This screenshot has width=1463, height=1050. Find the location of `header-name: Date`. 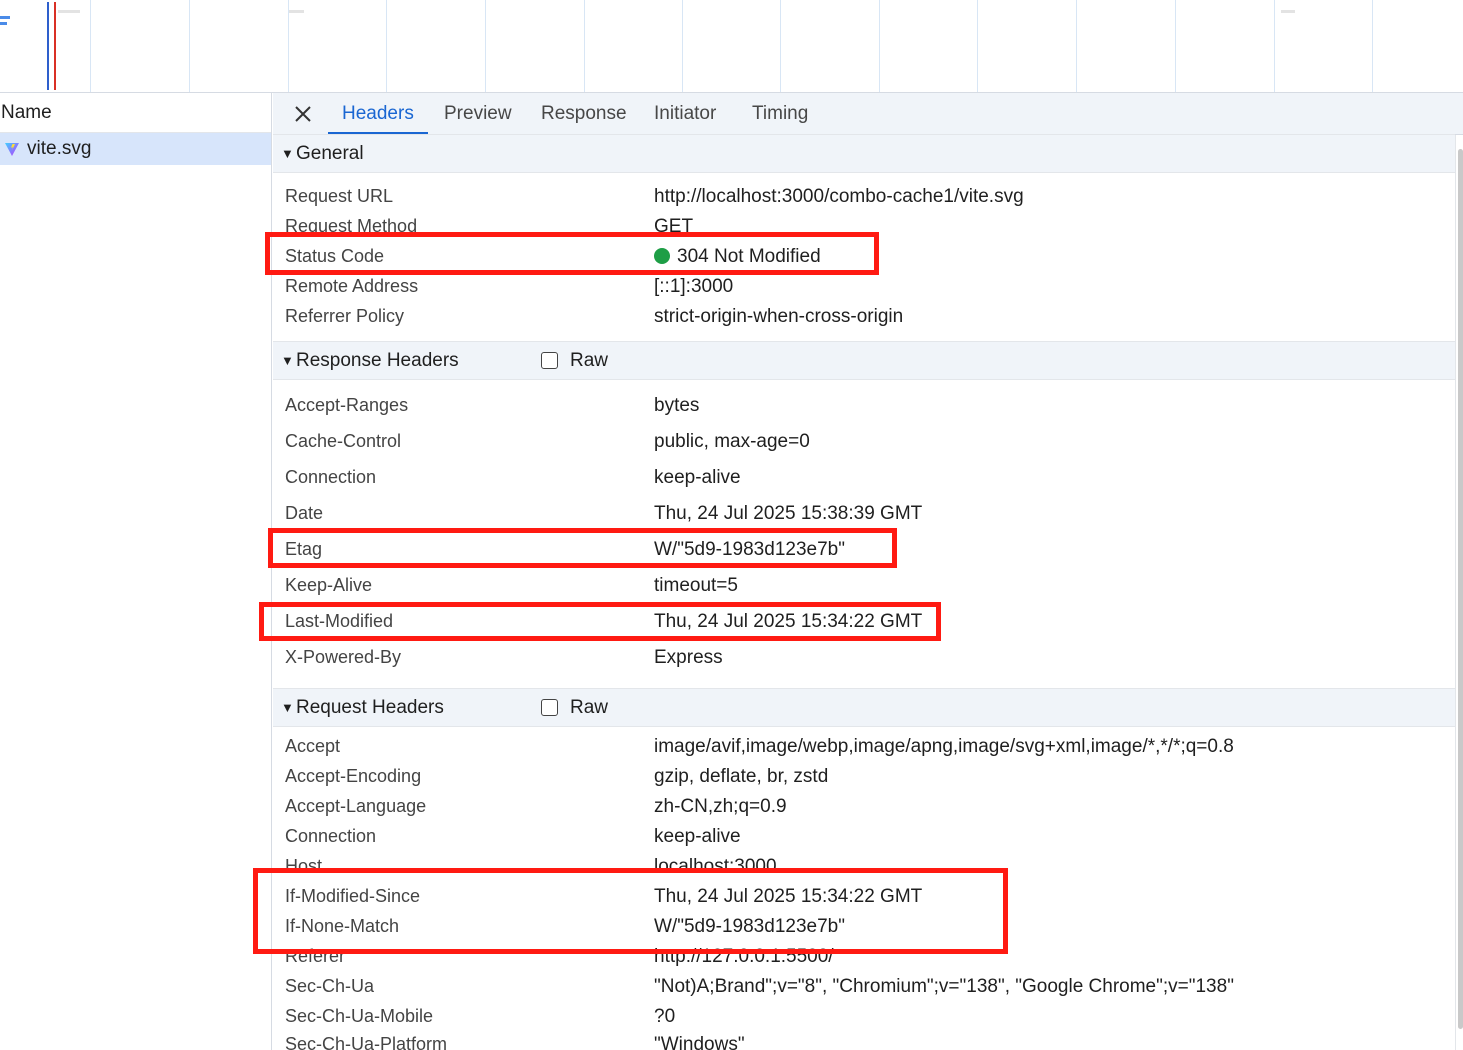

header-name: Date is located at coordinates (304, 513).